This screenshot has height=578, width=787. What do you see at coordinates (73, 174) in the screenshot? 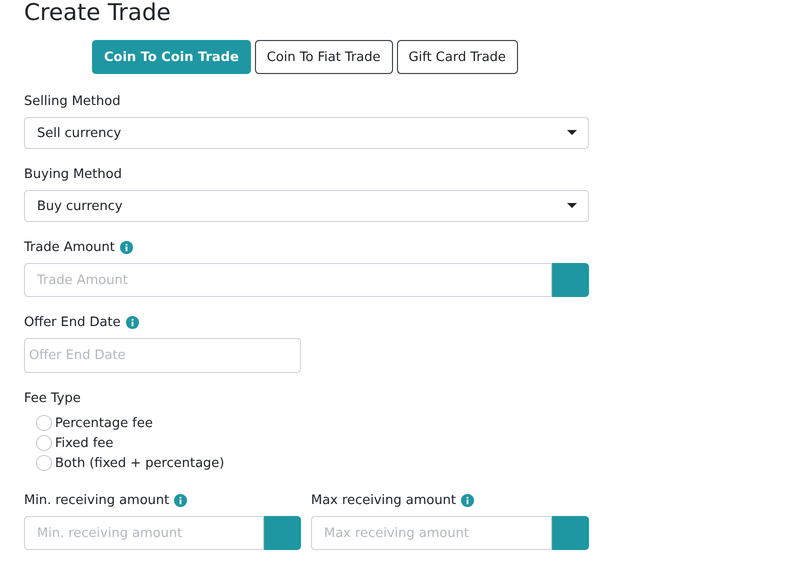
I see `field-label: Buying Method` at bounding box center [73, 174].